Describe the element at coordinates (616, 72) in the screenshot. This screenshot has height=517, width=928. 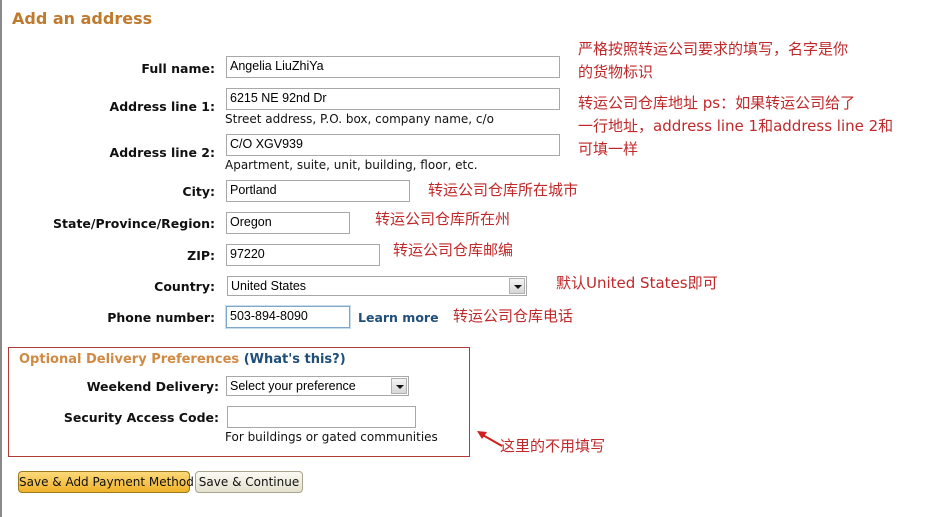
I see `annotation-full-name-line2: 的货物标识` at that location.